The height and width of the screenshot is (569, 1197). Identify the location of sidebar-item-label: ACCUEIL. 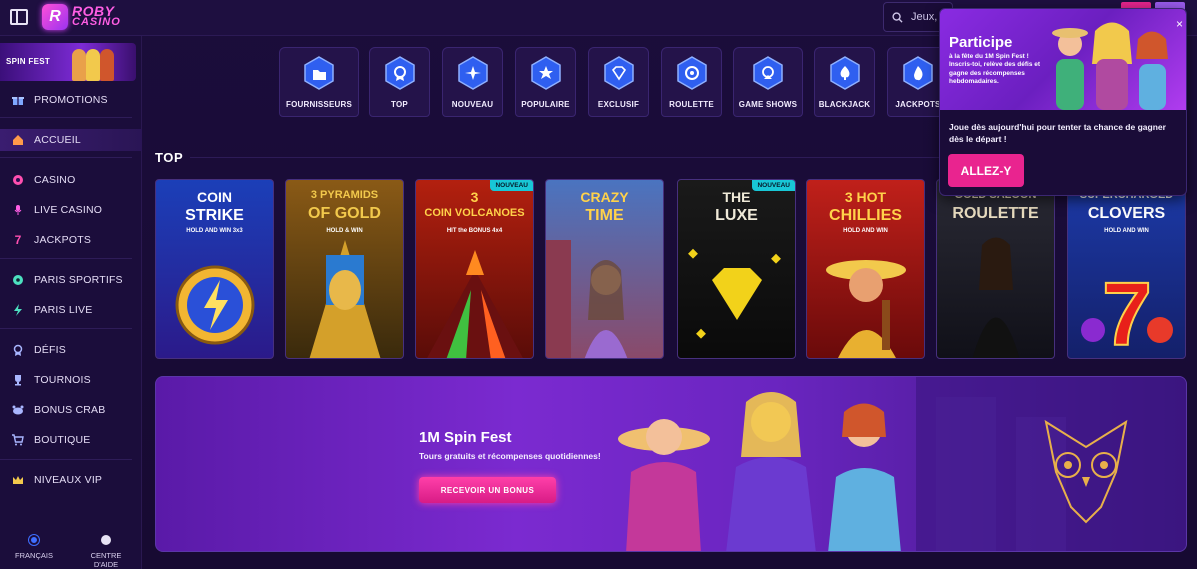
(57, 140).